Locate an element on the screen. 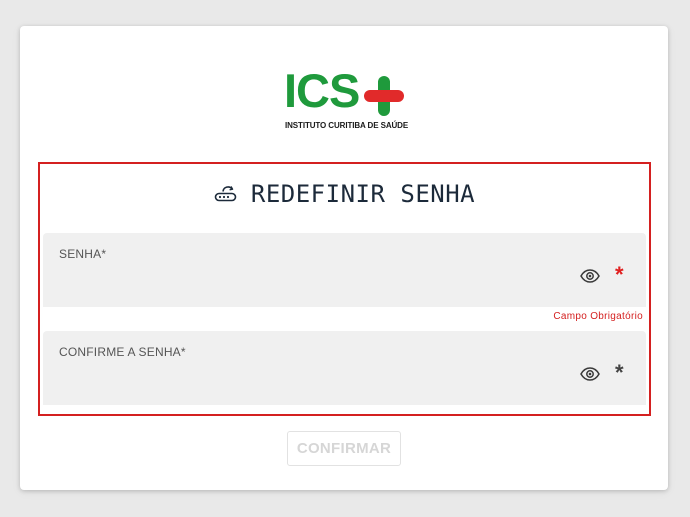 This screenshot has height=517, width=690. required-field-error: Campo Obrigatório is located at coordinates (598, 316).